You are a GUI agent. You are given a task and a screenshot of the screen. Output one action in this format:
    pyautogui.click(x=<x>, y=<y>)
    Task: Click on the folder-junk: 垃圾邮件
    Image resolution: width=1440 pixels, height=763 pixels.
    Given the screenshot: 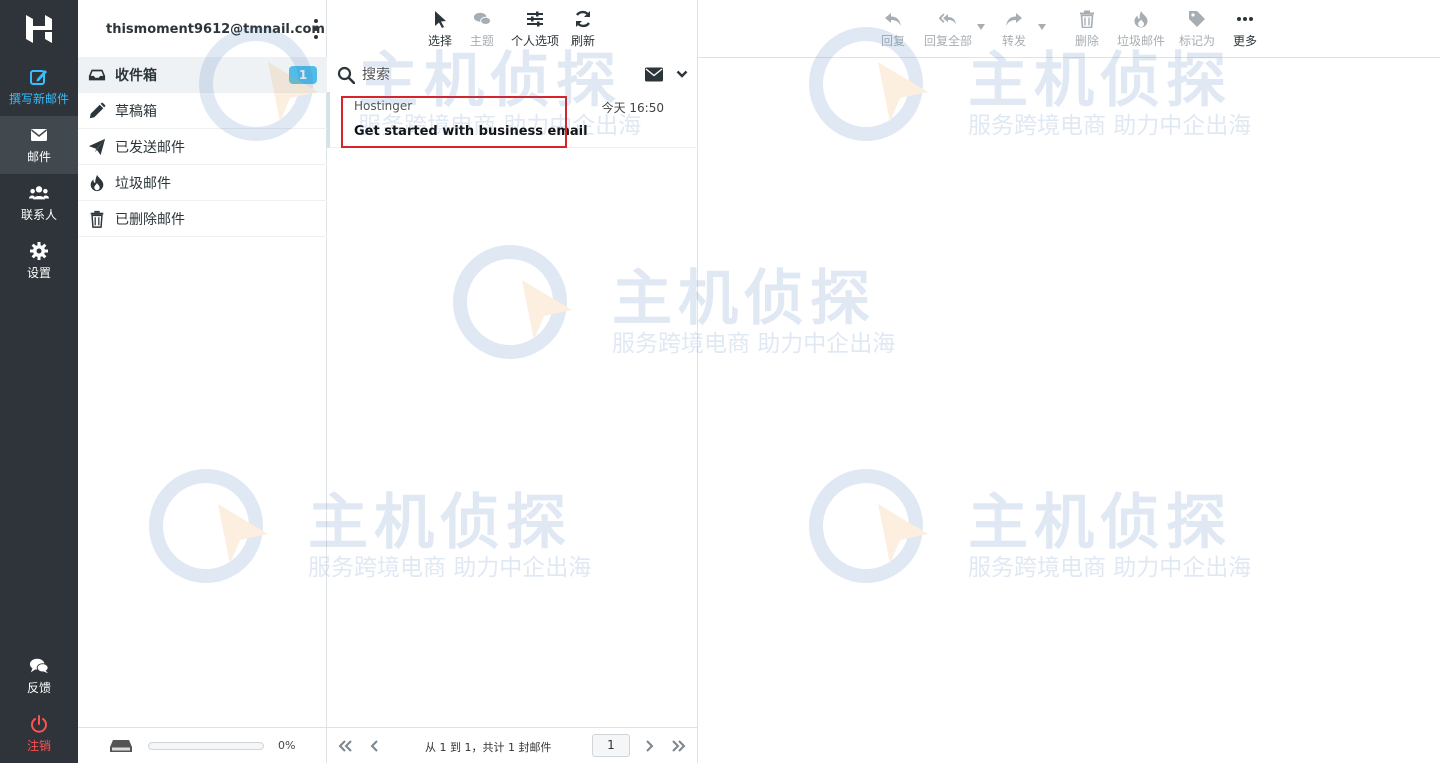 What is the action you would take?
    pyautogui.click(x=202, y=183)
    